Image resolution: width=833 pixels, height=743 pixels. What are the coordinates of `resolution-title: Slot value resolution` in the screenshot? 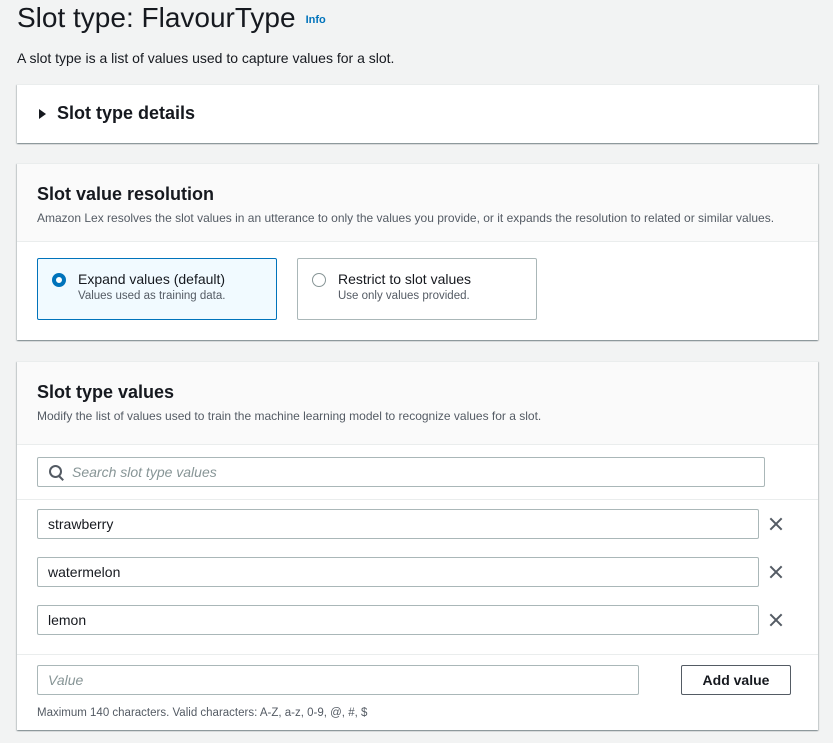 It's located at (126, 194).